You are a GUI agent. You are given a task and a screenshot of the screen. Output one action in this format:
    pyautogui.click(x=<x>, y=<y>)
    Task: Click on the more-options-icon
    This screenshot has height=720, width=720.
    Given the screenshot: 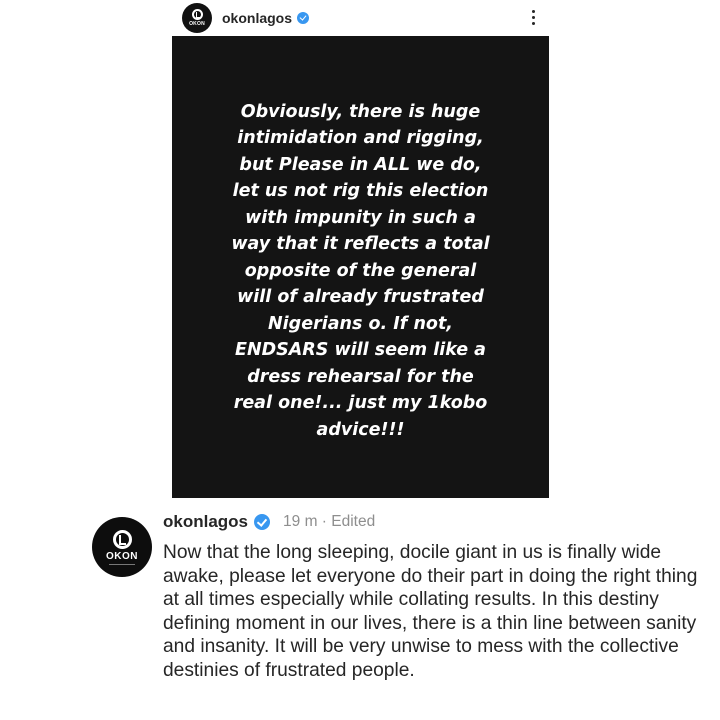 What is the action you would take?
    pyautogui.click(x=534, y=17)
    